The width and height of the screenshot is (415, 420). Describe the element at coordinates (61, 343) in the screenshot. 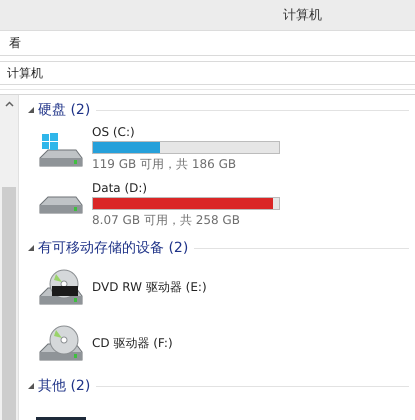

I see `cd-drive-icon` at that location.